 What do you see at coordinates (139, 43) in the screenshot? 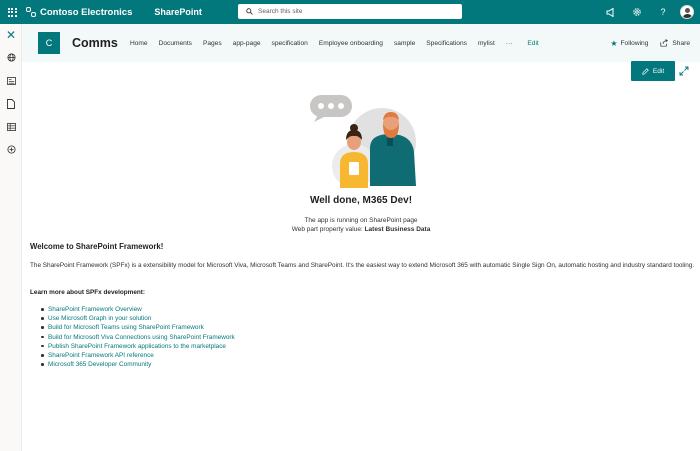
I see `nav-item-home: Home` at bounding box center [139, 43].